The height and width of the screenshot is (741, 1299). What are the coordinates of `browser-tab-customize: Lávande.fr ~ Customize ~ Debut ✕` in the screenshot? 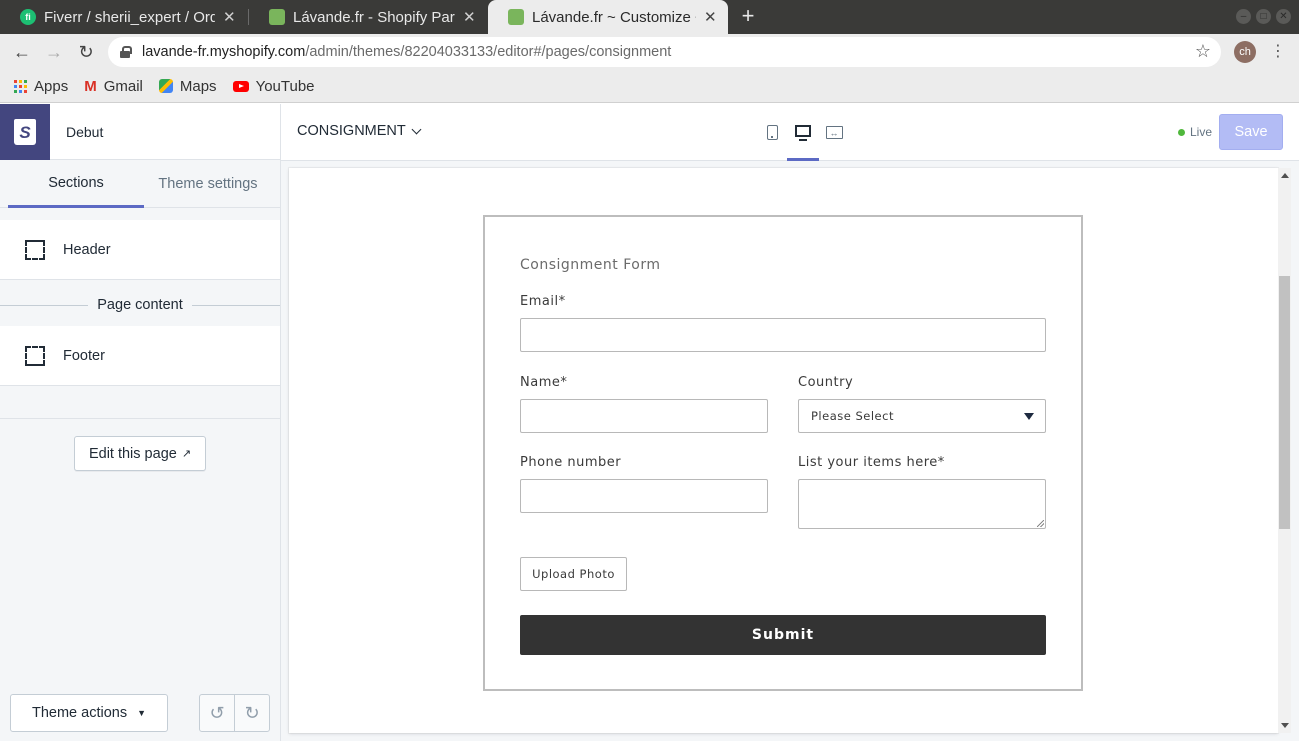 It's located at (608, 17).